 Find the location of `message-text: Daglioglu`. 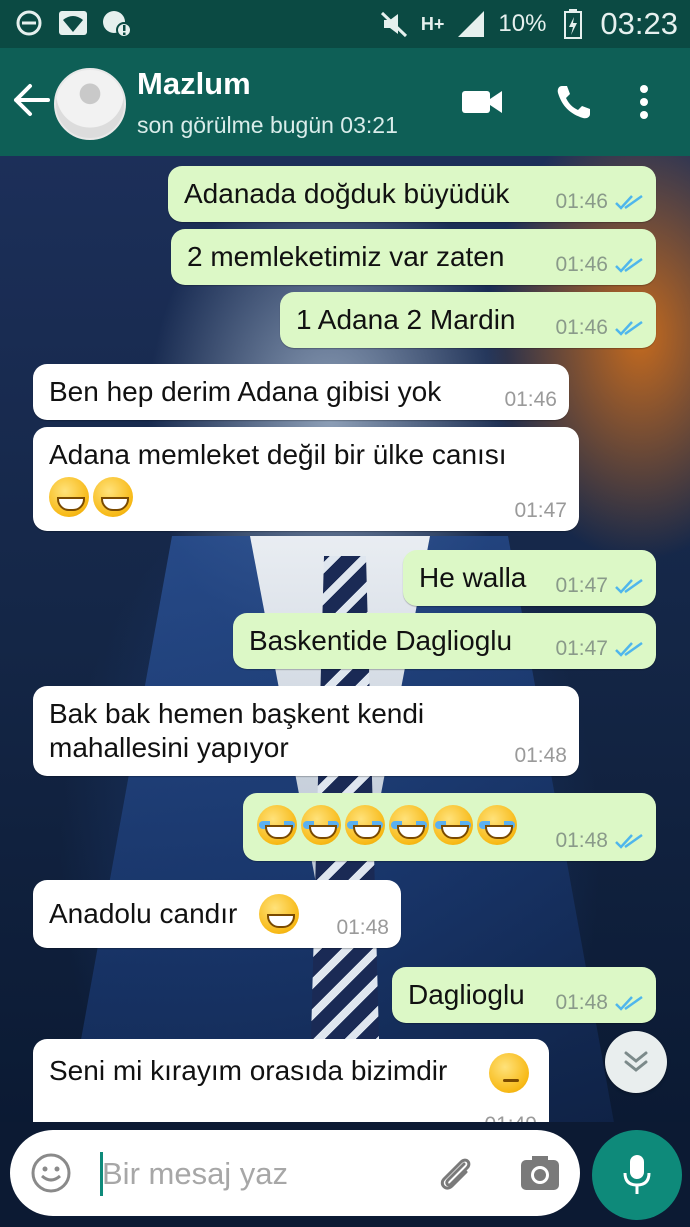

message-text: Daglioglu is located at coordinates (466, 994).